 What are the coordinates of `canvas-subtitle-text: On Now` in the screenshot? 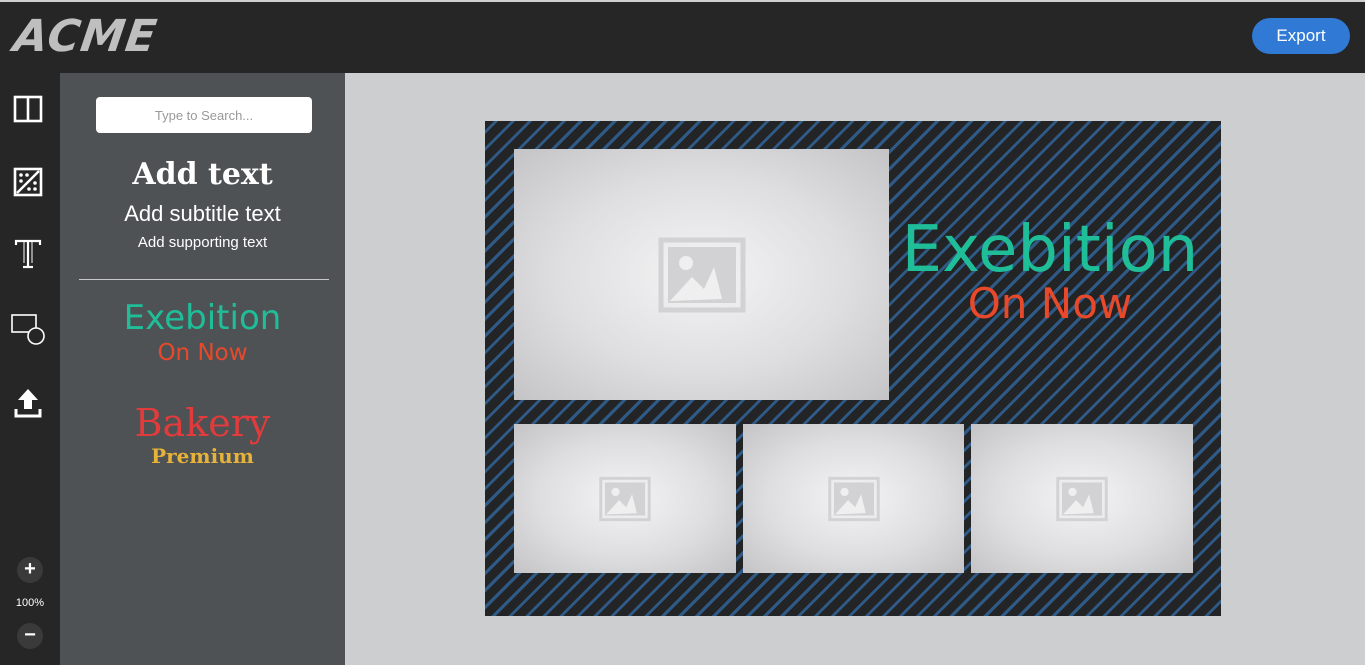 It's located at (1050, 304).